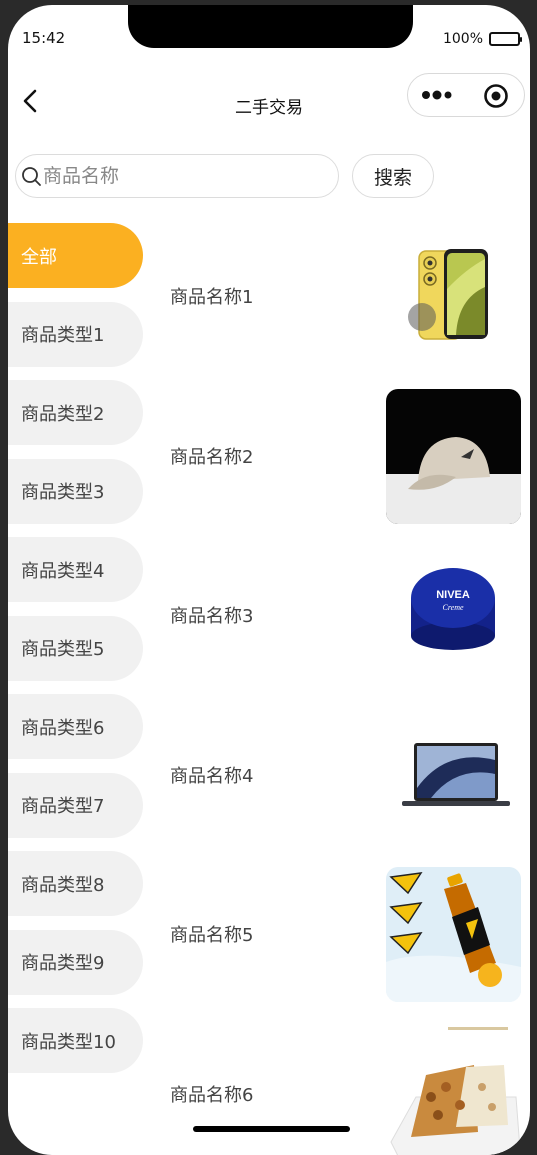 Image resolution: width=537 pixels, height=1155 pixels. Describe the element at coordinates (43, 38) in the screenshot. I see `status-time: 15:42` at that location.